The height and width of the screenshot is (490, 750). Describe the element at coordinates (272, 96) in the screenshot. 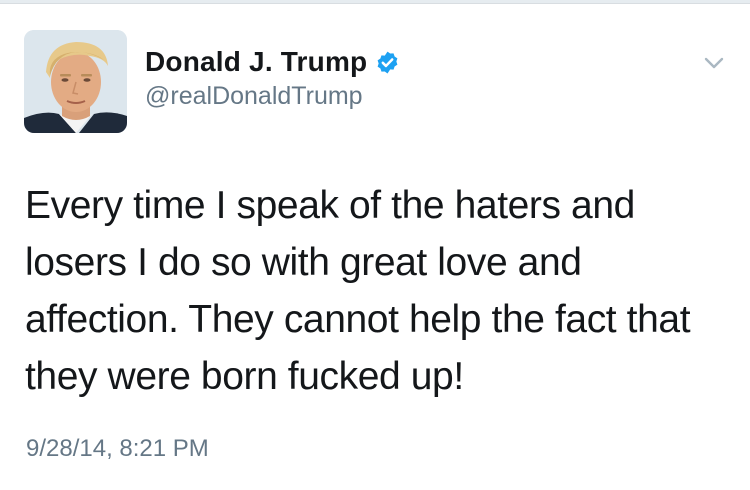

I see `user-handle: @realDonaldTrump` at that location.